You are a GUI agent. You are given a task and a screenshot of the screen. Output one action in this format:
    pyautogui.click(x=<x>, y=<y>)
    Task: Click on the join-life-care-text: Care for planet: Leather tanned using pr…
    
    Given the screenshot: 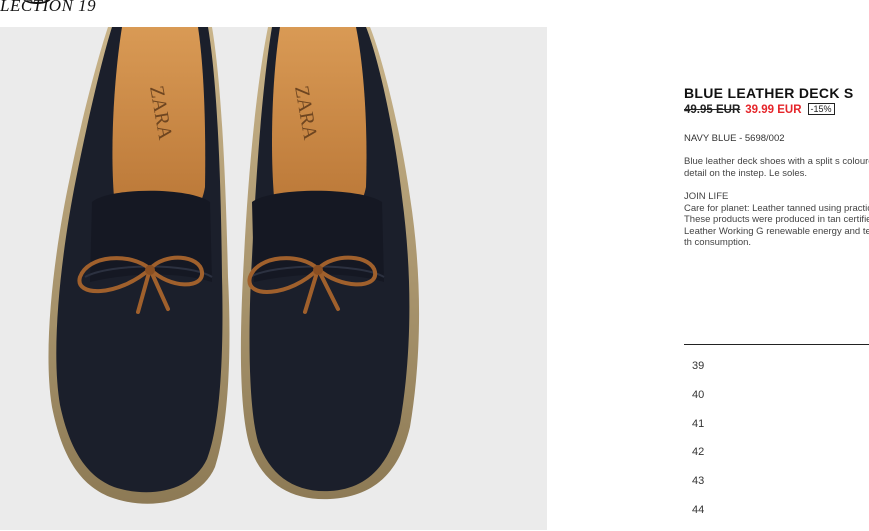 What is the action you would take?
    pyautogui.click(x=776, y=208)
    